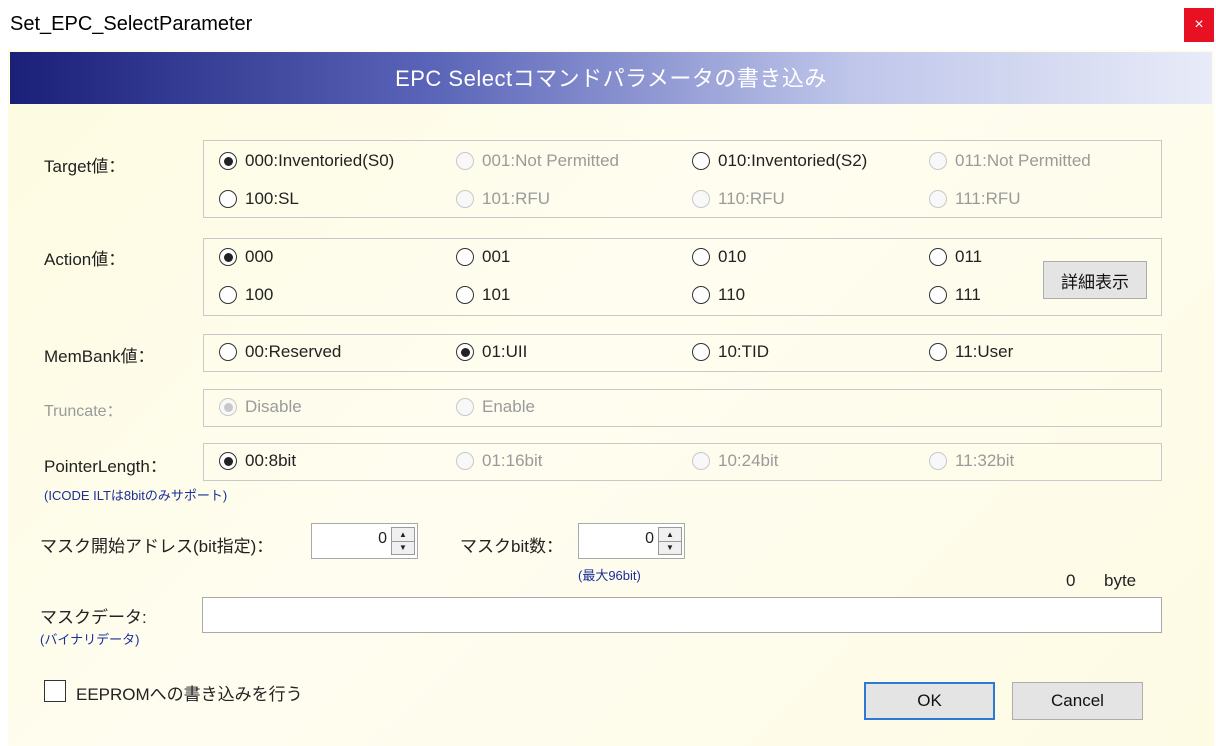  Describe the element at coordinates (93, 617) in the screenshot. I see `mask-data-label: マスクデータ:` at that location.